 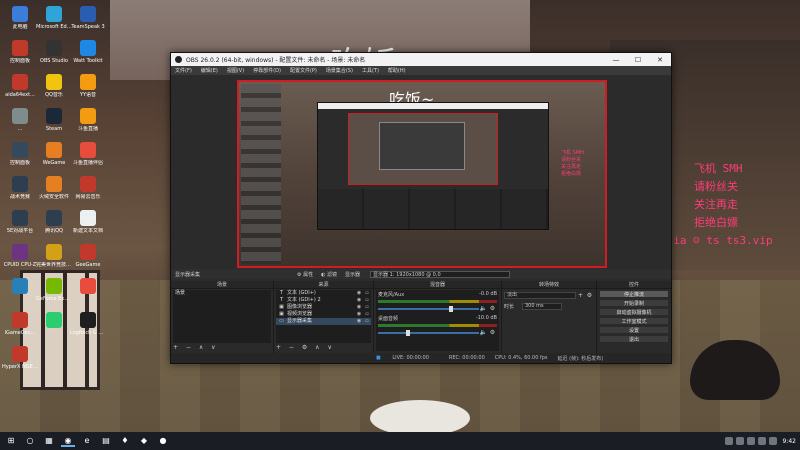 What do you see at coordinates (303, 70) in the screenshot?
I see `menu-profile: 配置文件(P)` at bounding box center [303, 70].